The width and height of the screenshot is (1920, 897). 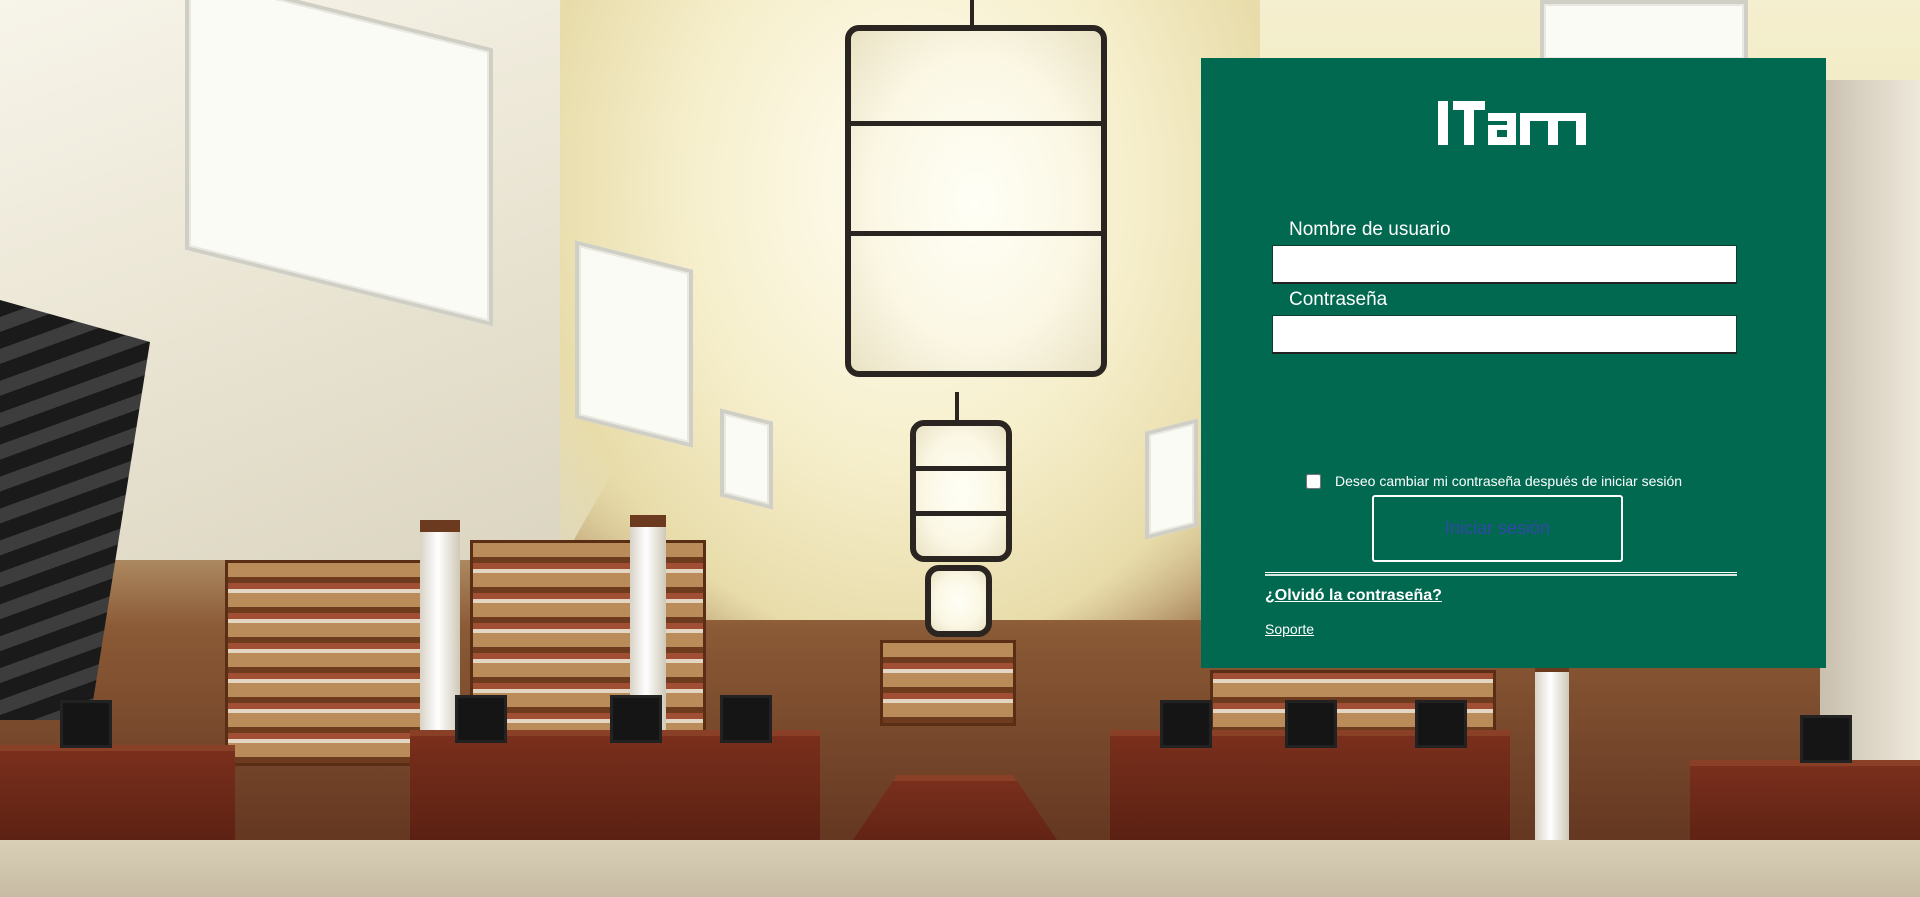 I want to click on itam-logo-mark, so click(x=1512, y=123).